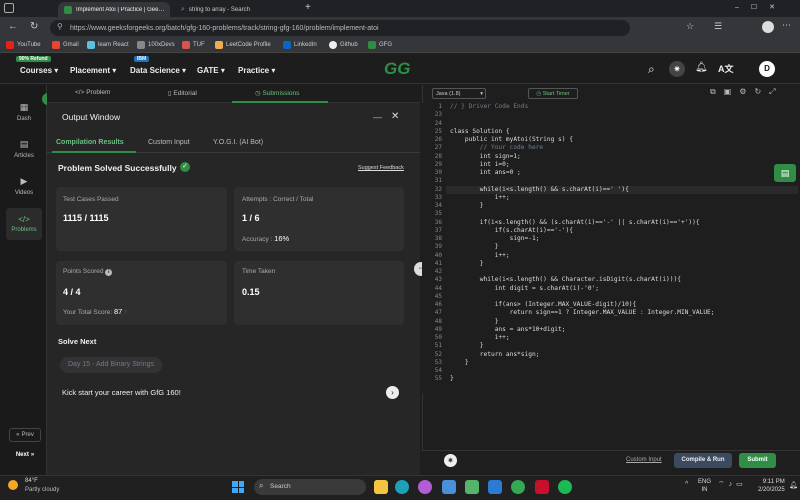 This screenshot has height=500, width=800. I want to click on tray-network-volume-battery-icons: ⌔♪▭, so click(732, 484).